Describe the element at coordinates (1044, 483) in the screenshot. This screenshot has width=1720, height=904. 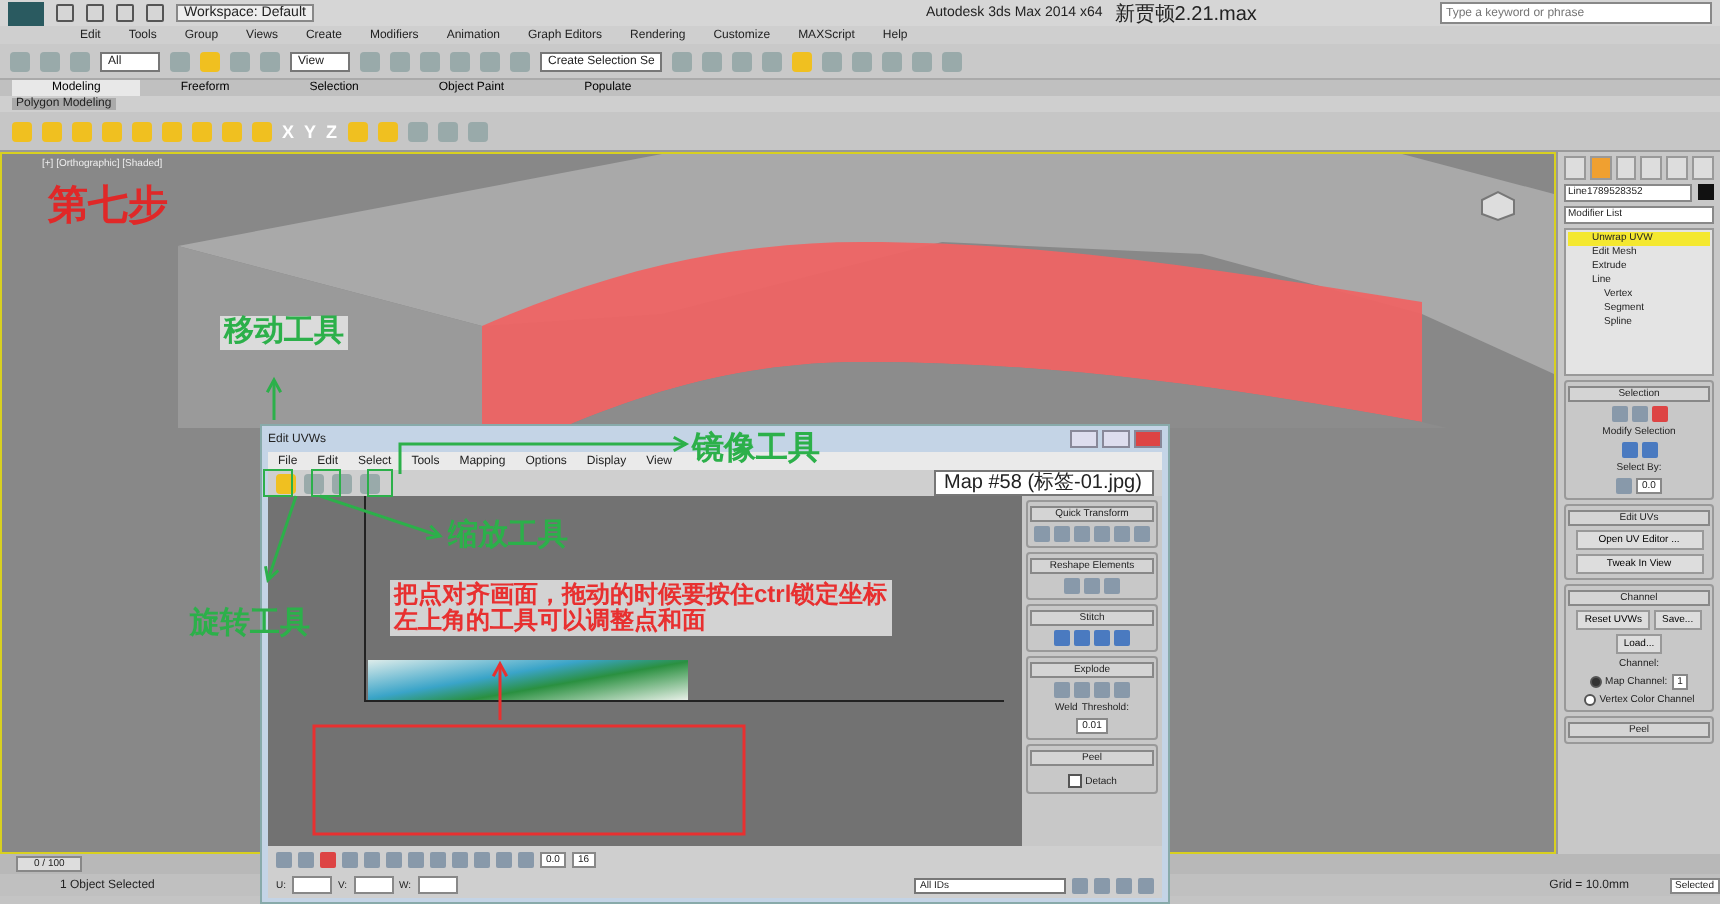
I see `texture-map-dropdown: Map #58 (标签-01.jpg)` at that location.